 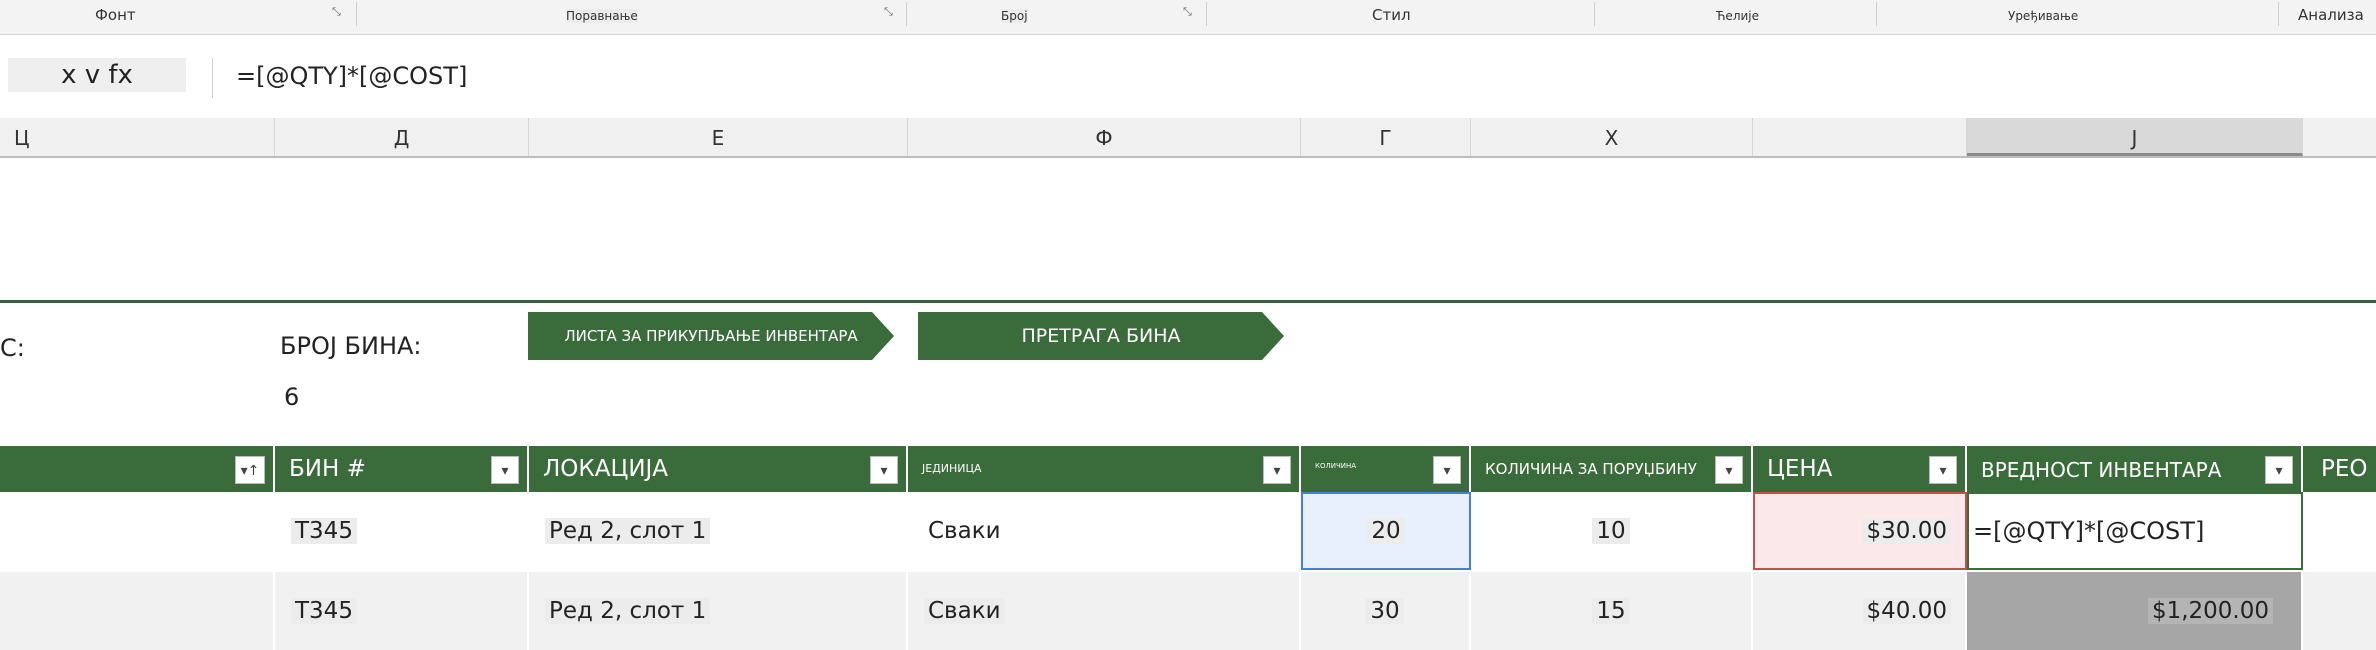 I want to click on cell-cost-text: $30.00, so click(x=1906, y=531).